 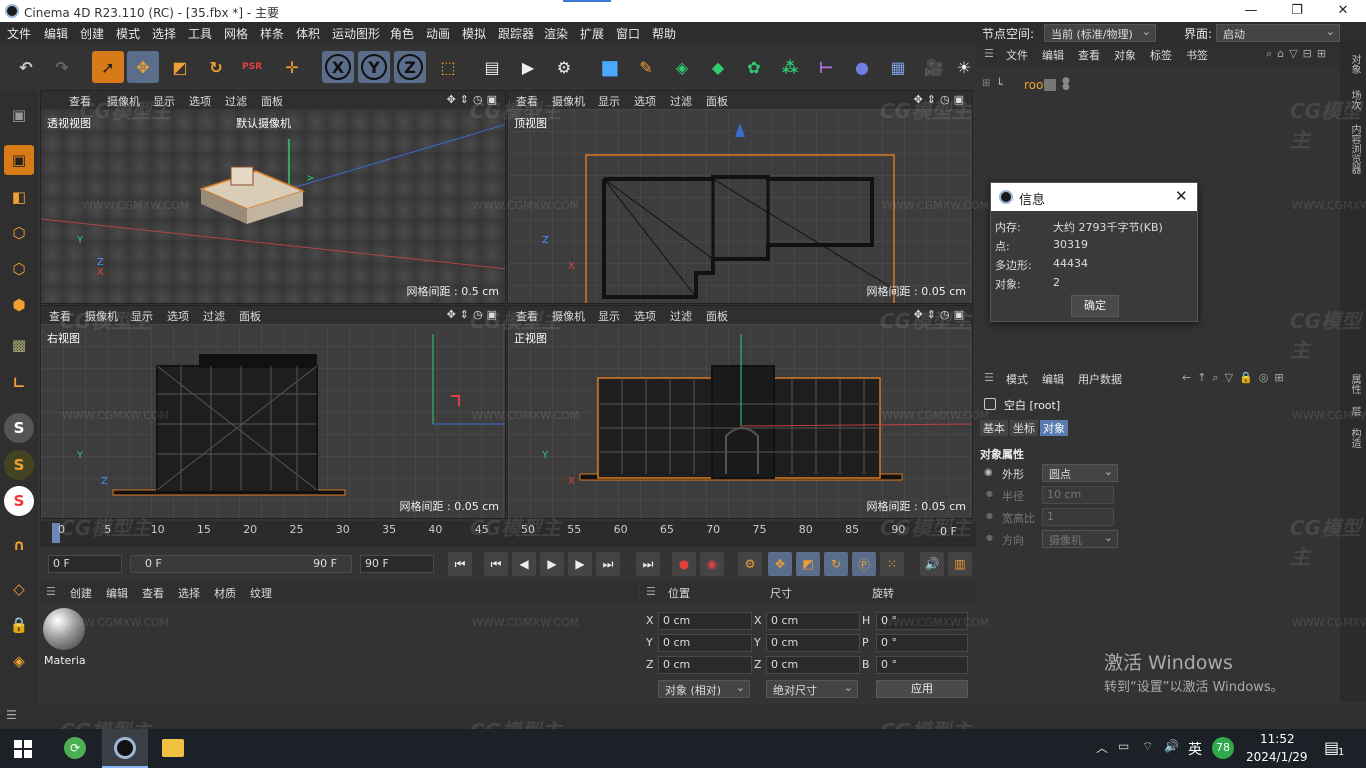 What do you see at coordinates (173, 748) in the screenshot?
I see `file-explorer-icon` at bounding box center [173, 748].